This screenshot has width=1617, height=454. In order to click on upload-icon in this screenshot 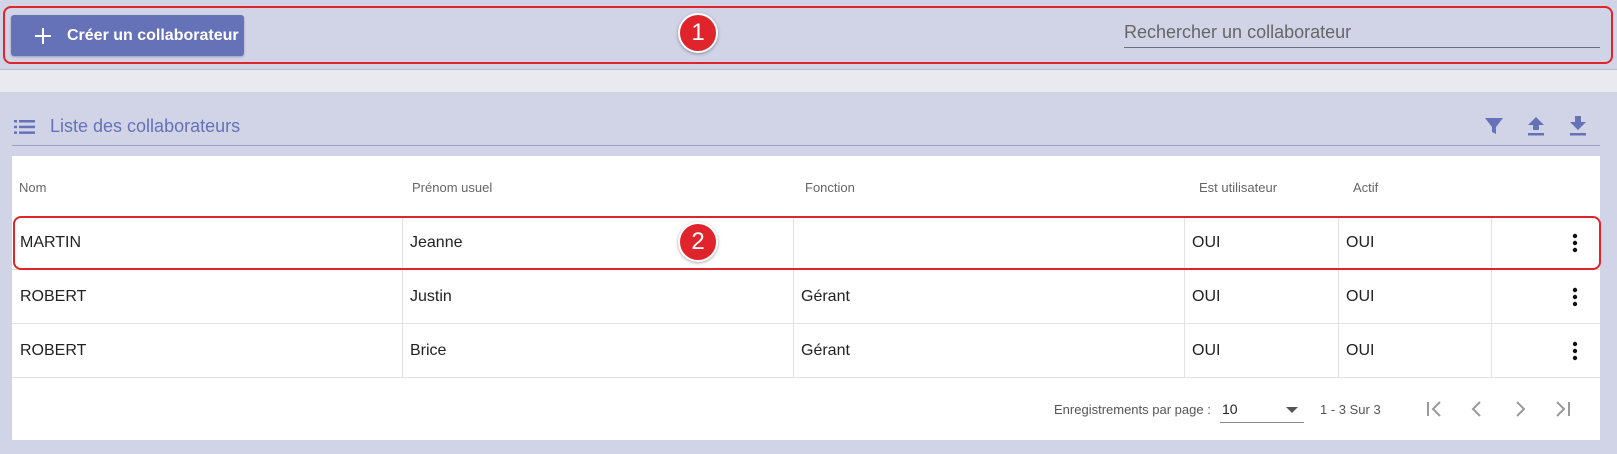, I will do `click(1536, 126)`.